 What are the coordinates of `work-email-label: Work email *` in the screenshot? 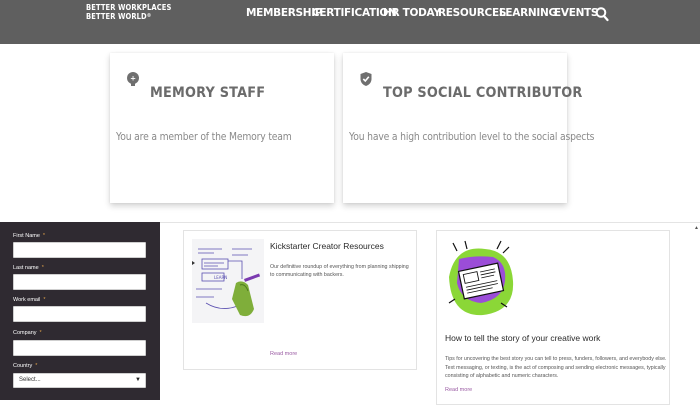 It's located at (29, 300).